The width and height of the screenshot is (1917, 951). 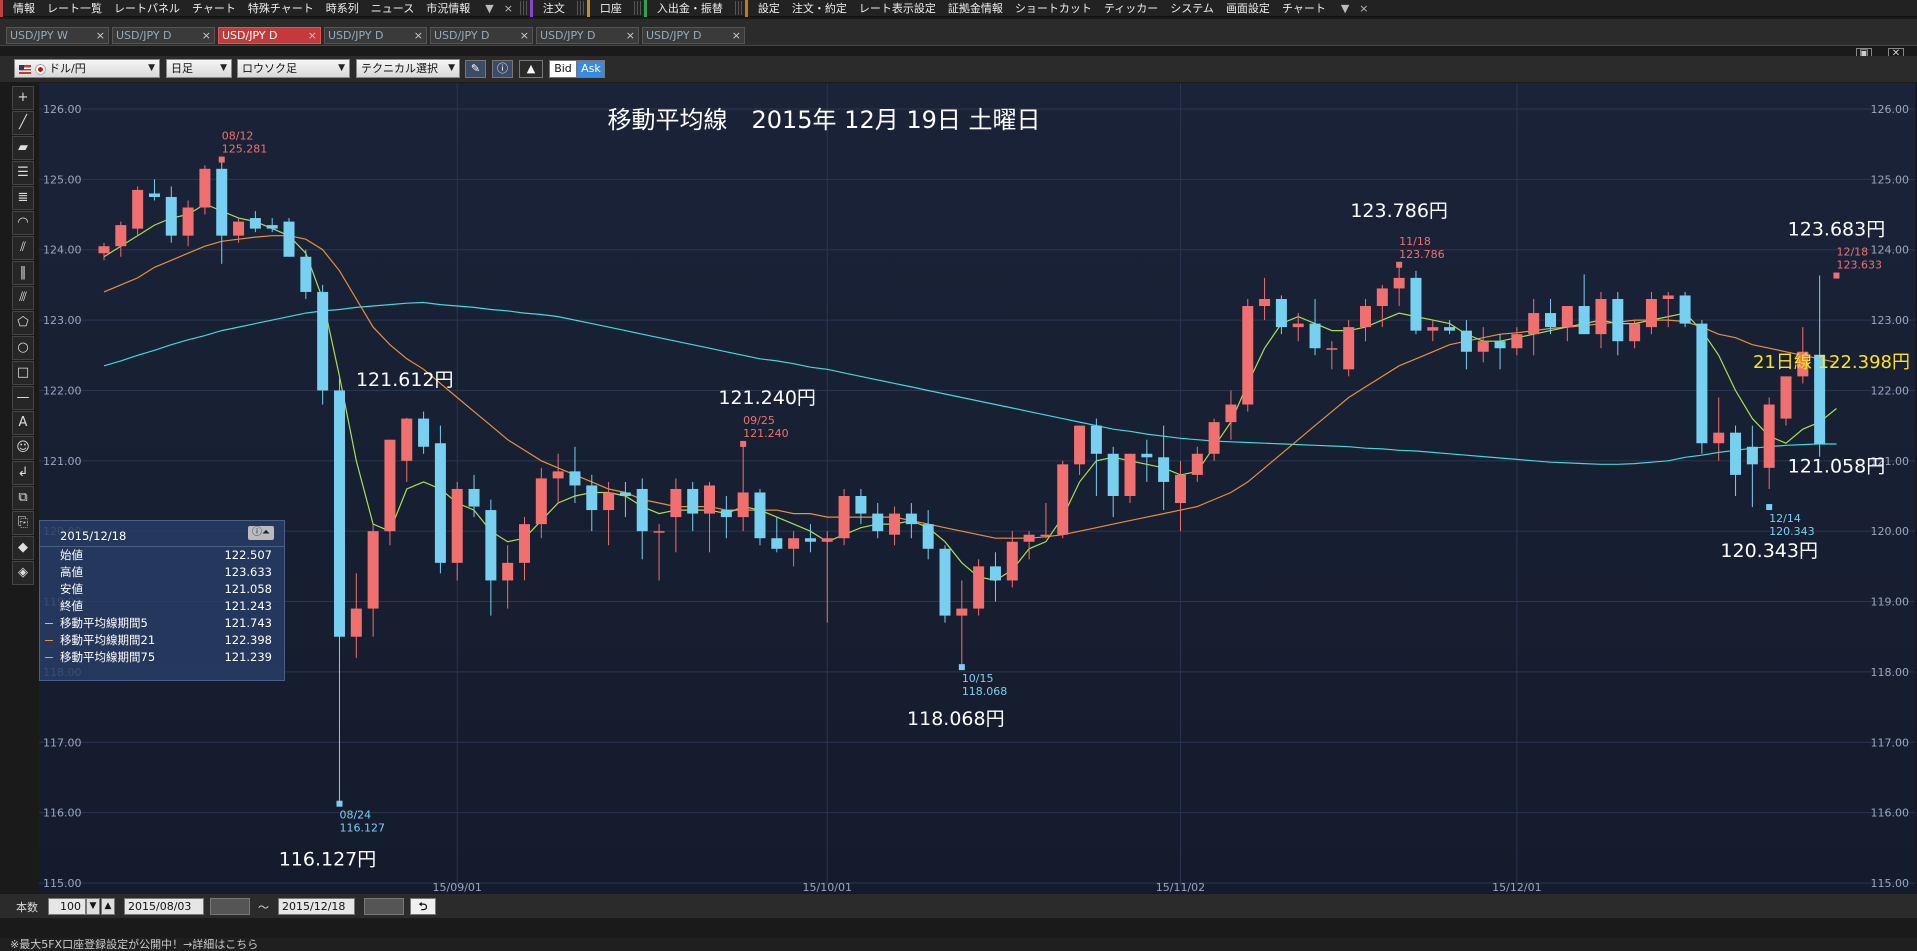 What do you see at coordinates (23, 273) in the screenshot?
I see `vertical-lines-icon: ‖` at bounding box center [23, 273].